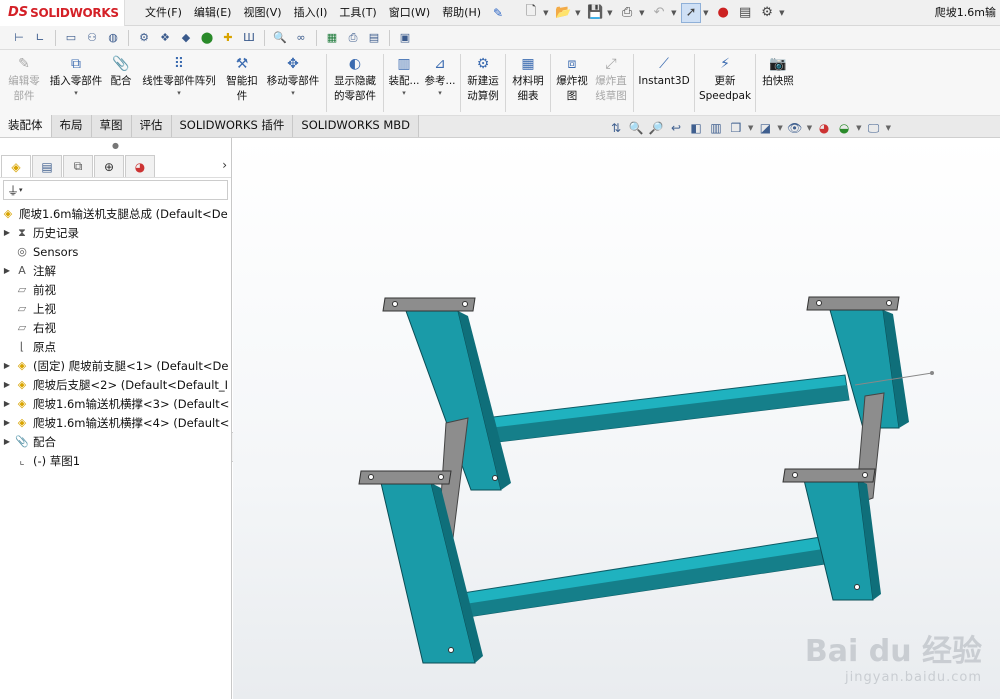 The image size is (1000, 699). I want to click on print-icon: ⎙, so click(627, 13).